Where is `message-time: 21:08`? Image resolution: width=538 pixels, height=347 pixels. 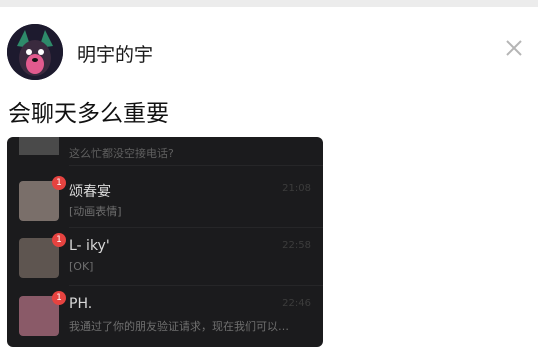 message-time: 21:08 is located at coordinates (296, 188).